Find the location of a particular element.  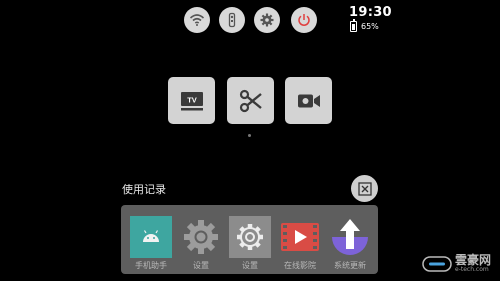

recent-app-phone-assistant: 手机助手 is located at coordinates (151, 243).